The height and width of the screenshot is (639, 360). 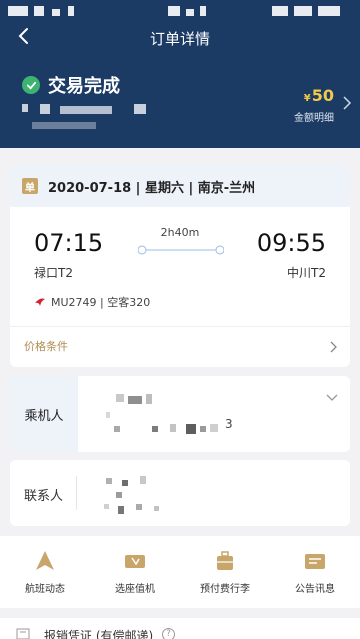 What do you see at coordinates (99, 634) in the screenshot?
I see `reimbursement-label: 报销凭证 (有偿邮递)` at bounding box center [99, 634].